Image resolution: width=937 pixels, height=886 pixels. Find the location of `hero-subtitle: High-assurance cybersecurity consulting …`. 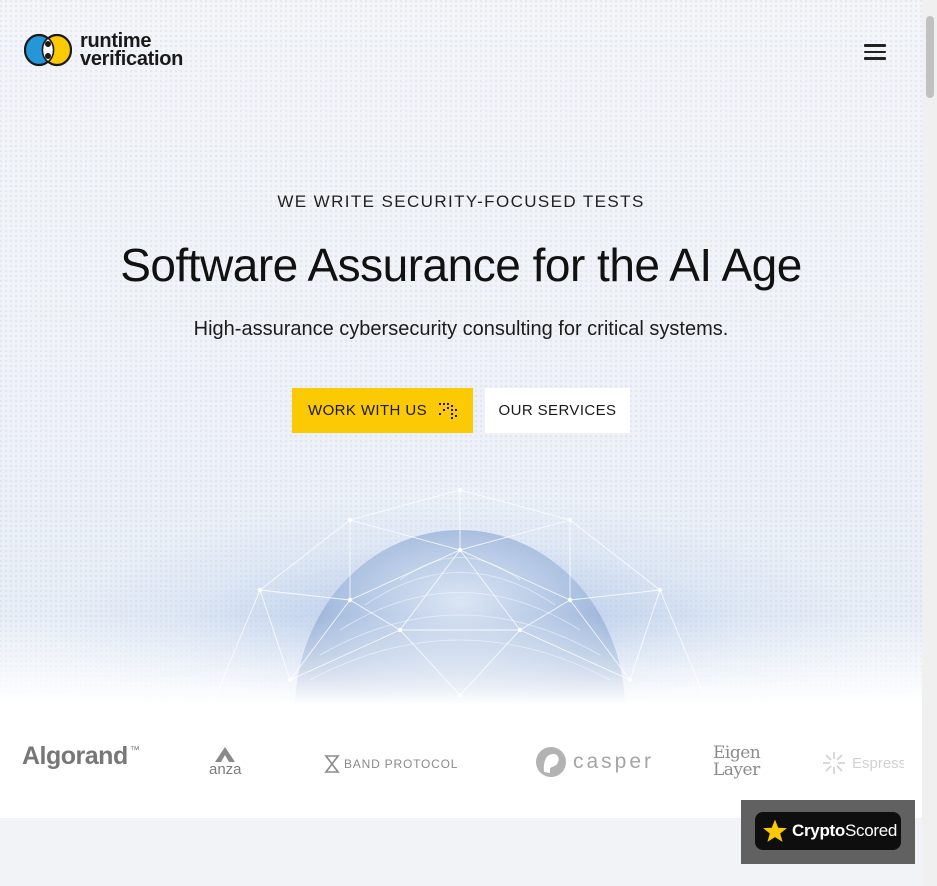

hero-subtitle: High-assurance cybersecurity consulting … is located at coordinates (461, 329).